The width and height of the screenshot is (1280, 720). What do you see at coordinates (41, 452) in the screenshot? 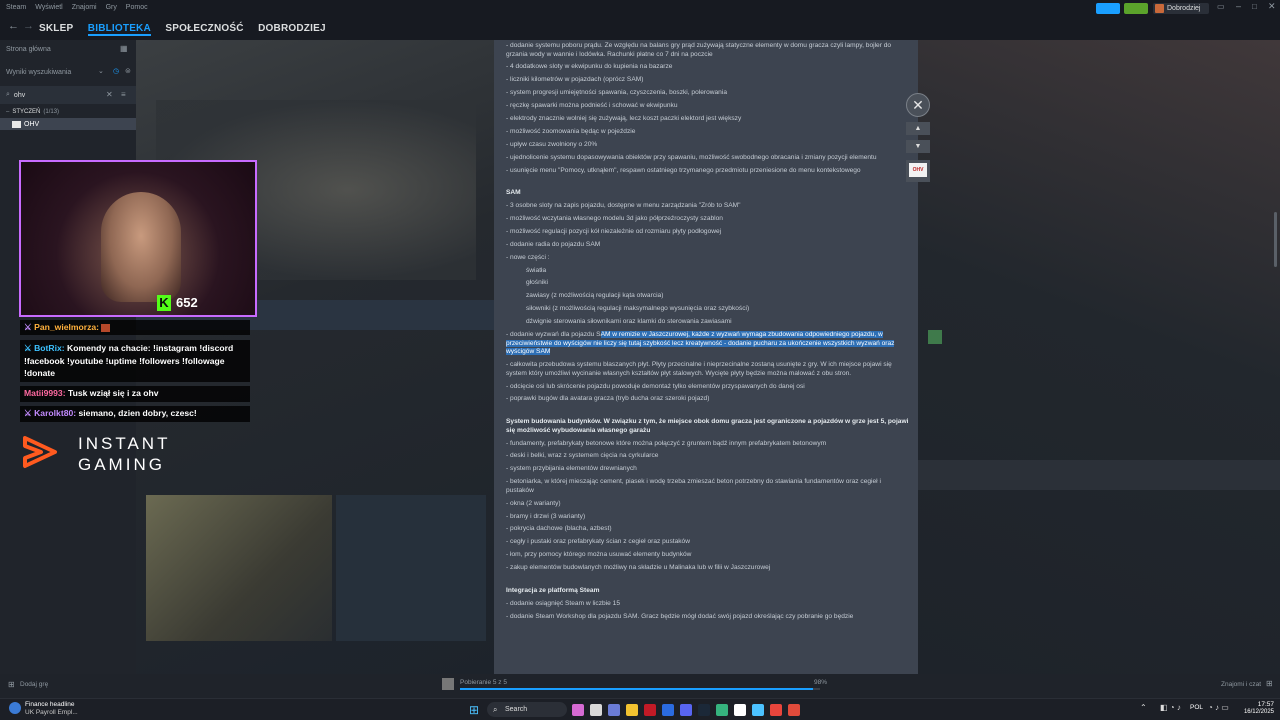
I see `instant-gaming-logo` at bounding box center [41, 452].